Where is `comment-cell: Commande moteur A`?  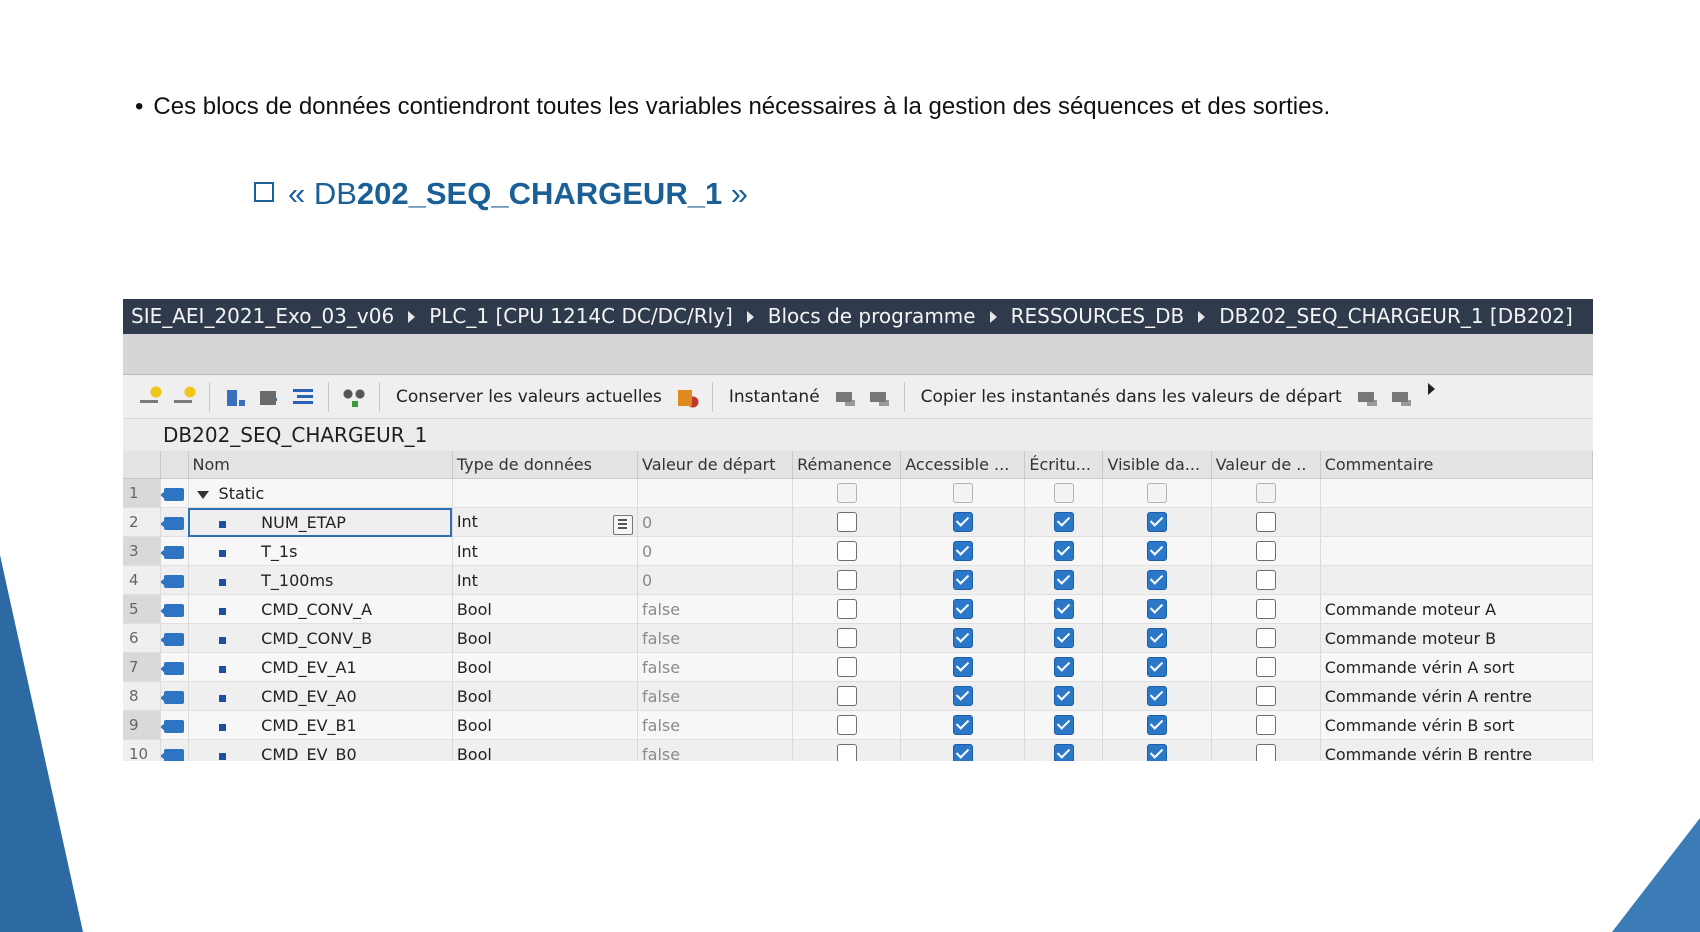
comment-cell: Commande moteur A is located at coordinates (1456, 609).